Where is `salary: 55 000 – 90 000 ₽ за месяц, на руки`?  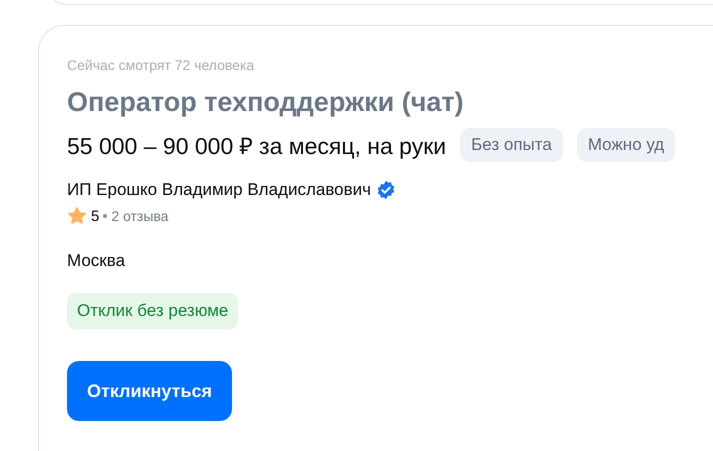
salary: 55 000 – 90 000 ₽ за месяц, на руки is located at coordinates (256, 146).